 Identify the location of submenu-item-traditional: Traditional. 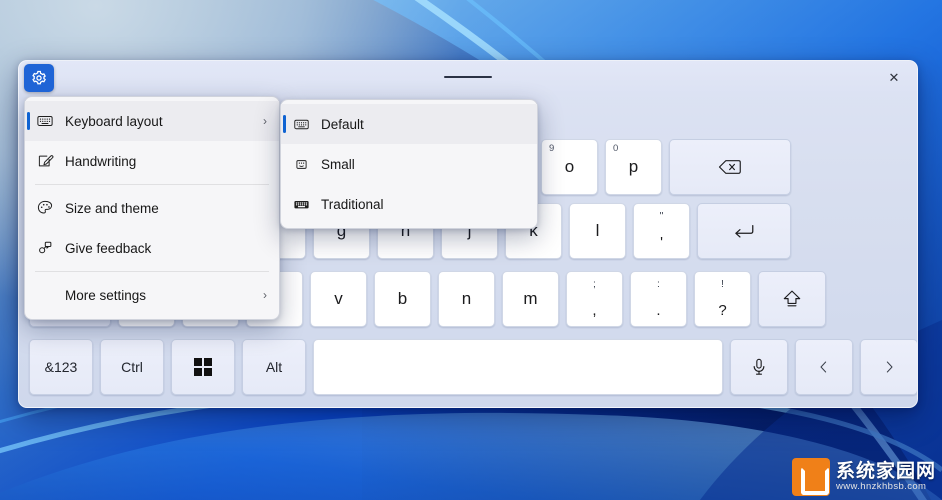
(409, 204).